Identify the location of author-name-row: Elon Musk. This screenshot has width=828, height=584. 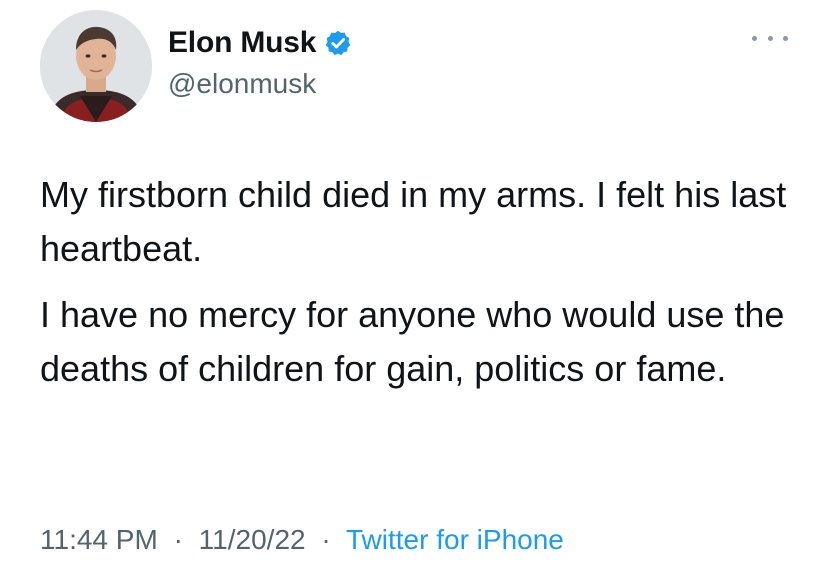
(260, 43).